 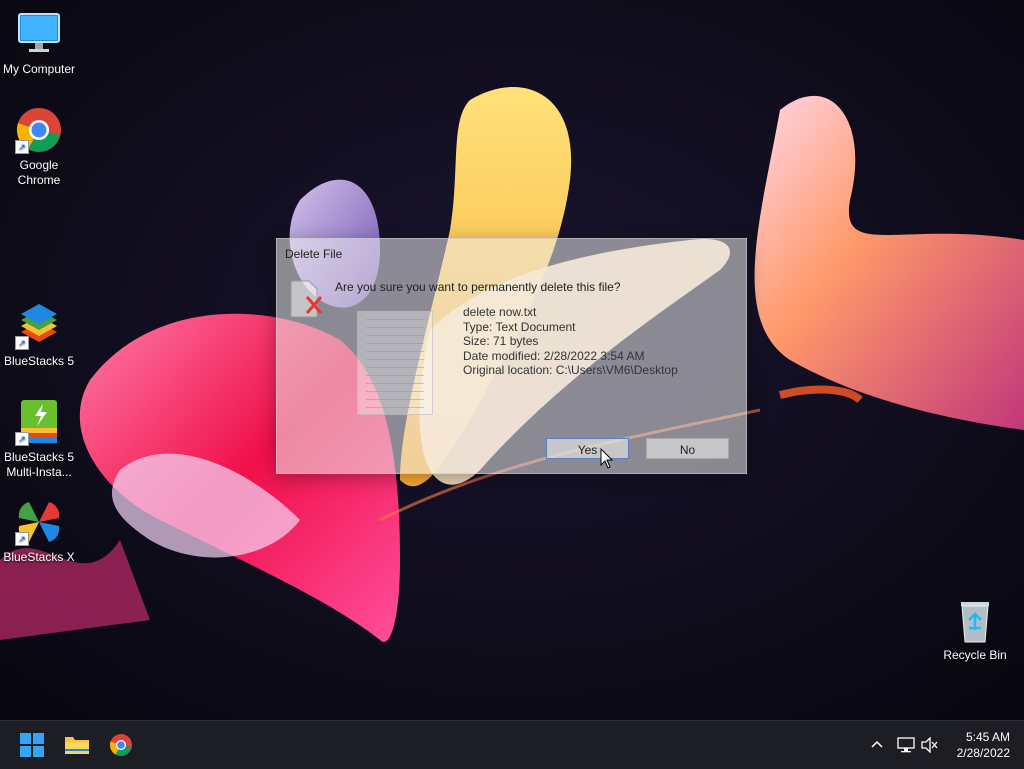 What do you see at coordinates (395, 363) in the screenshot?
I see `file-thumbnail` at bounding box center [395, 363].